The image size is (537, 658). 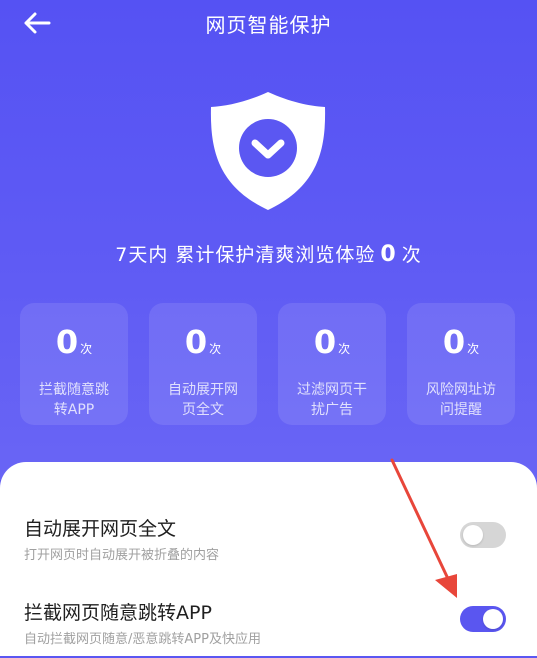 I want to click on top-bar: 网页智能保护, so click(x=268, y=24).